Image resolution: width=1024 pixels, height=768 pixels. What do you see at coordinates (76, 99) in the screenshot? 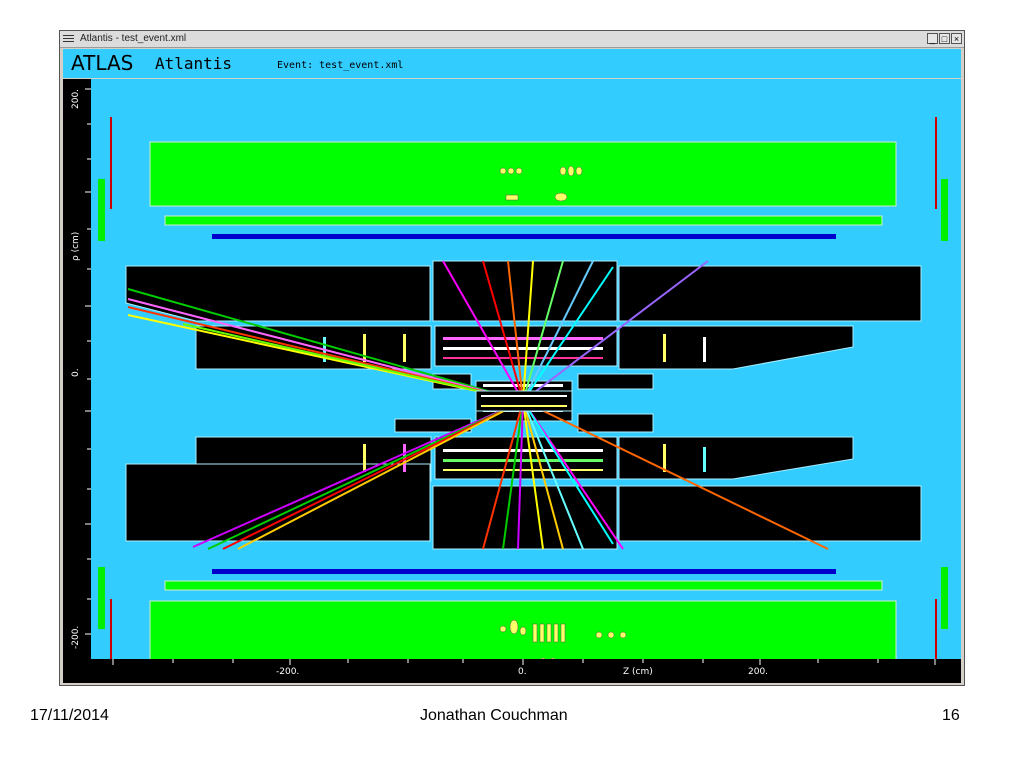
I see `y-tick-top: 200.` at bounding box center [76, 99].